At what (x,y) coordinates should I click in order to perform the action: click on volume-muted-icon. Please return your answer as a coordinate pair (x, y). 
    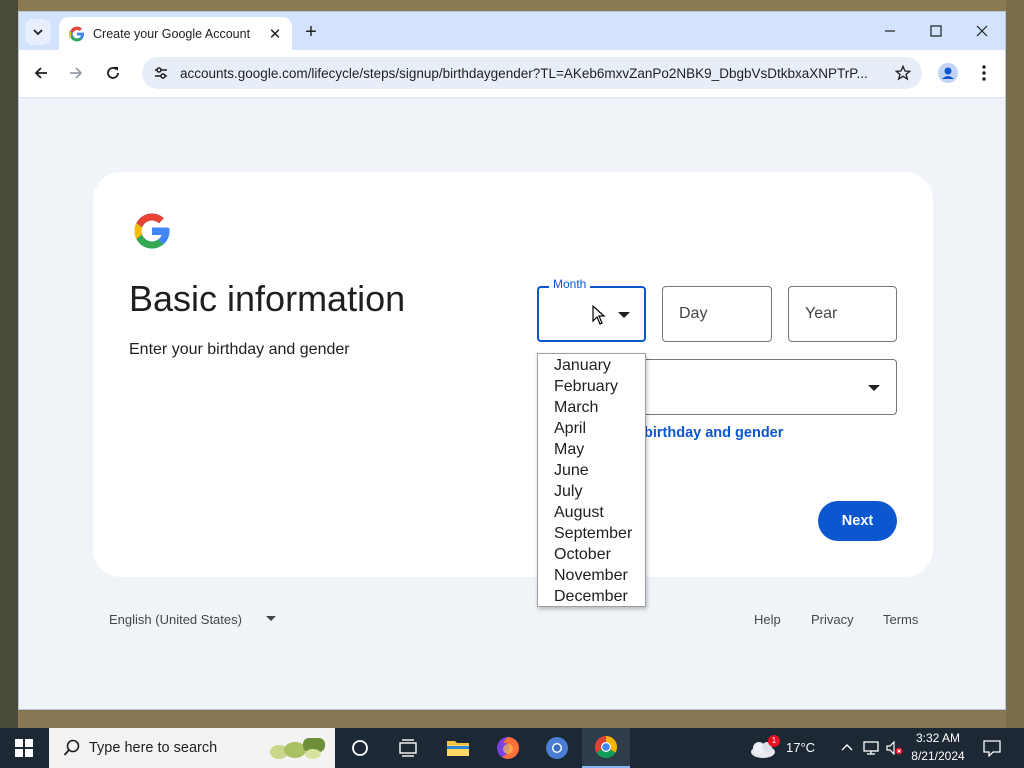
    Looking at the image, I should click on (894, 748).